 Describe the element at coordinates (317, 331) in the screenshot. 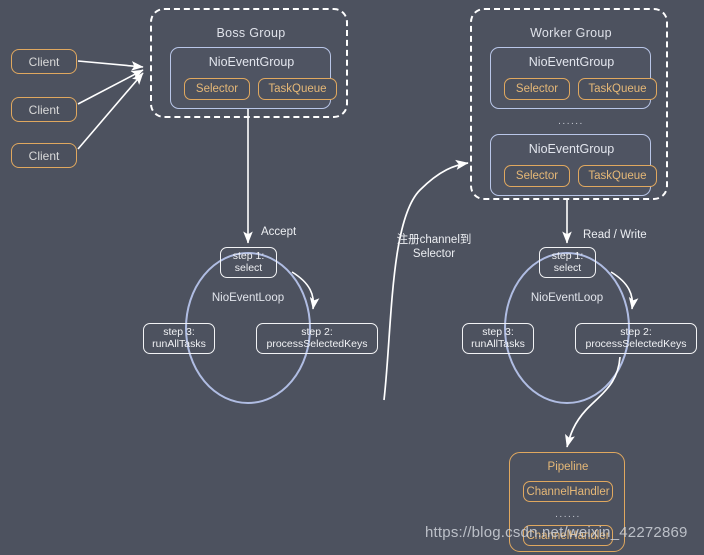

I see `boss-step-2-line1: step 2:` at that location.